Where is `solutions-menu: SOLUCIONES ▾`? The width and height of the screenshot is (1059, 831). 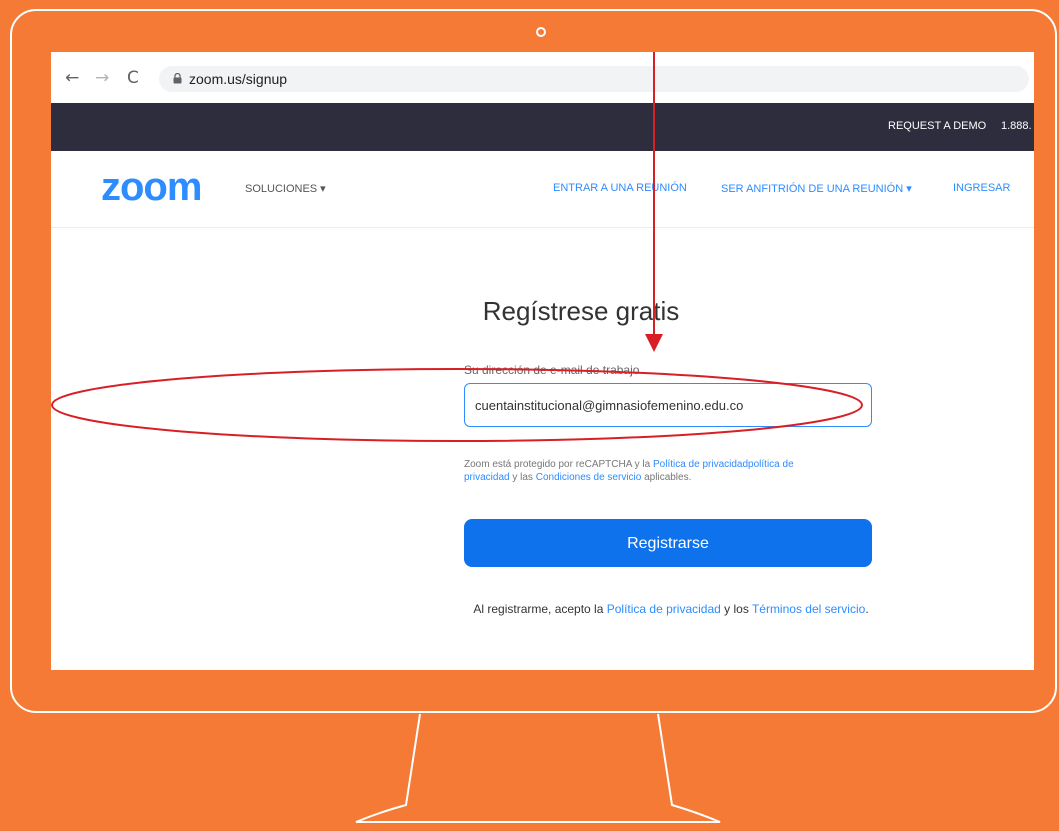 solutions-menu: SOLUCIONES ▾ is located at coordinates (285, 188).